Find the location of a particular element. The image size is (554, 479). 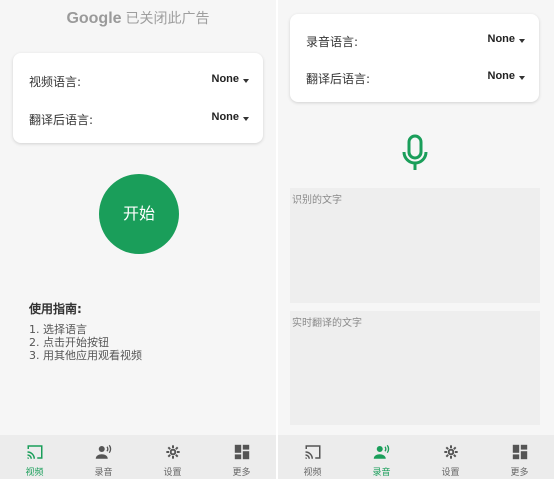

guide-steps: 1. 选择语言 2. 点击开始按钮 3. 用其他应用观看视频 is located at coordinates (85, 342).